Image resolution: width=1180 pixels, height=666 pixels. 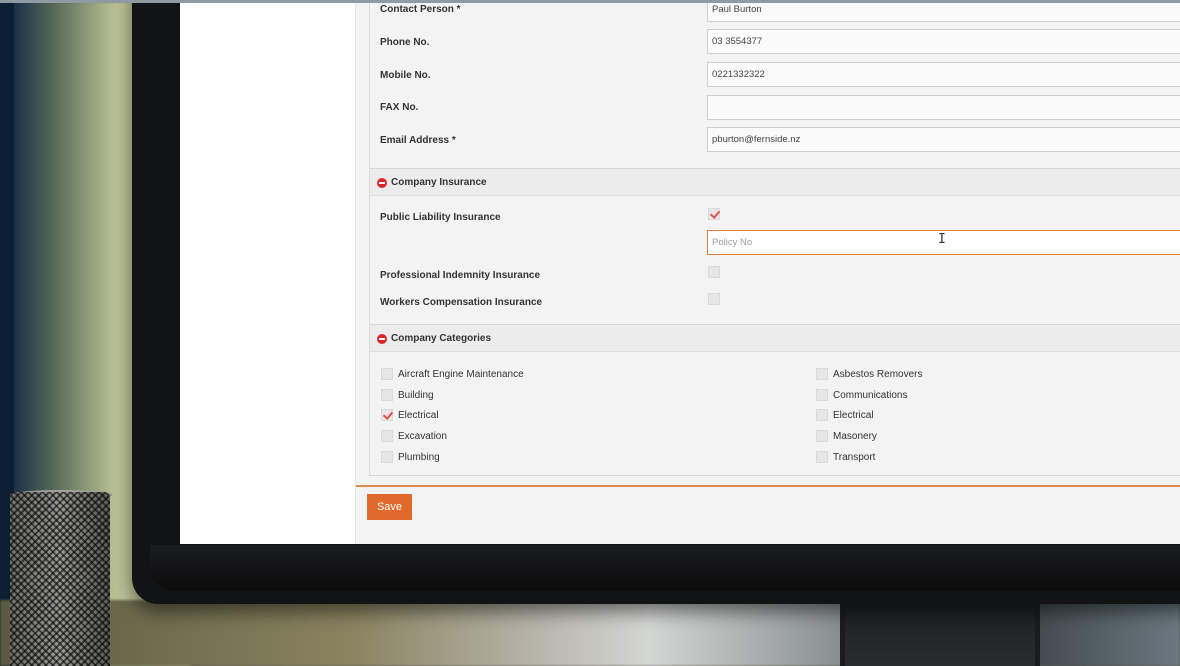 I want to click on professional-indemnity-label: Professional Indemnity Insurance, so click(x=460, y=275).